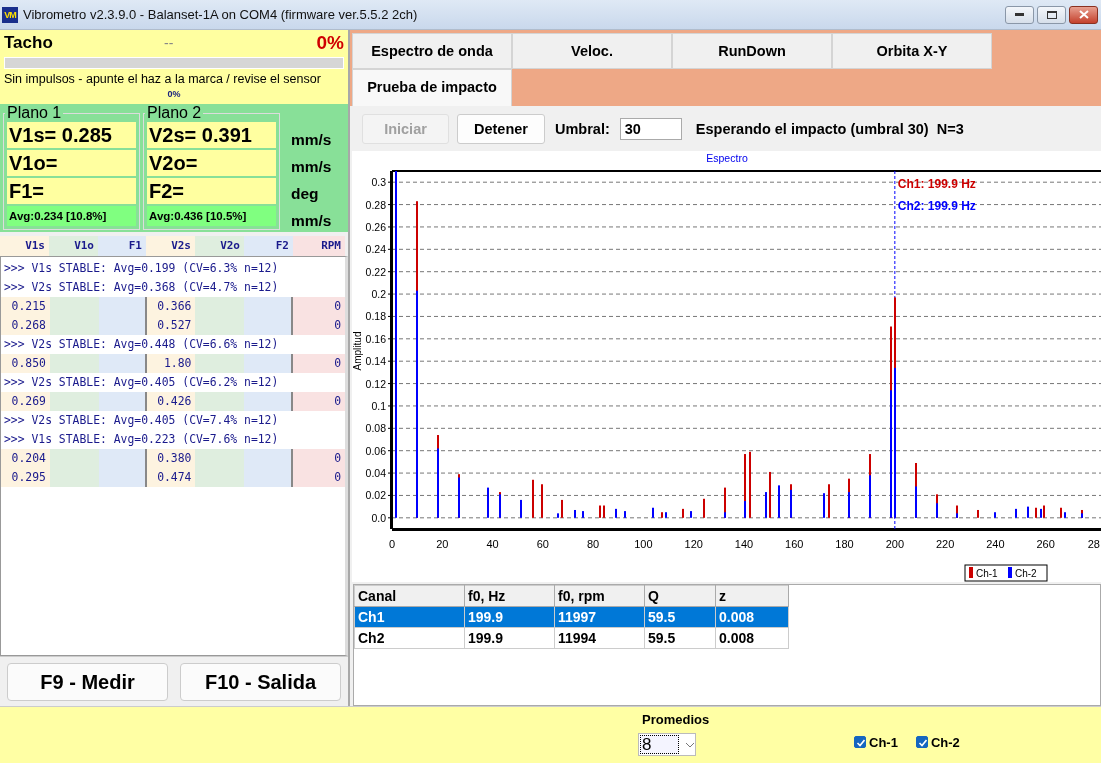 This screenshot has height=763, width=1101. Describe the element at coordinates (582, 128) in the screenshot. I see `threshold-label: Umbral:` at that location.